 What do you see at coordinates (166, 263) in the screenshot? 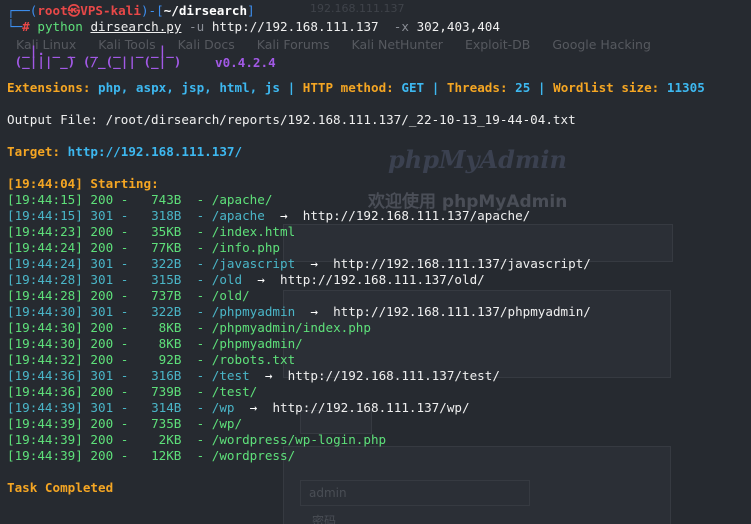
I see `result-size: 322B` at bounding box center [166, 263].